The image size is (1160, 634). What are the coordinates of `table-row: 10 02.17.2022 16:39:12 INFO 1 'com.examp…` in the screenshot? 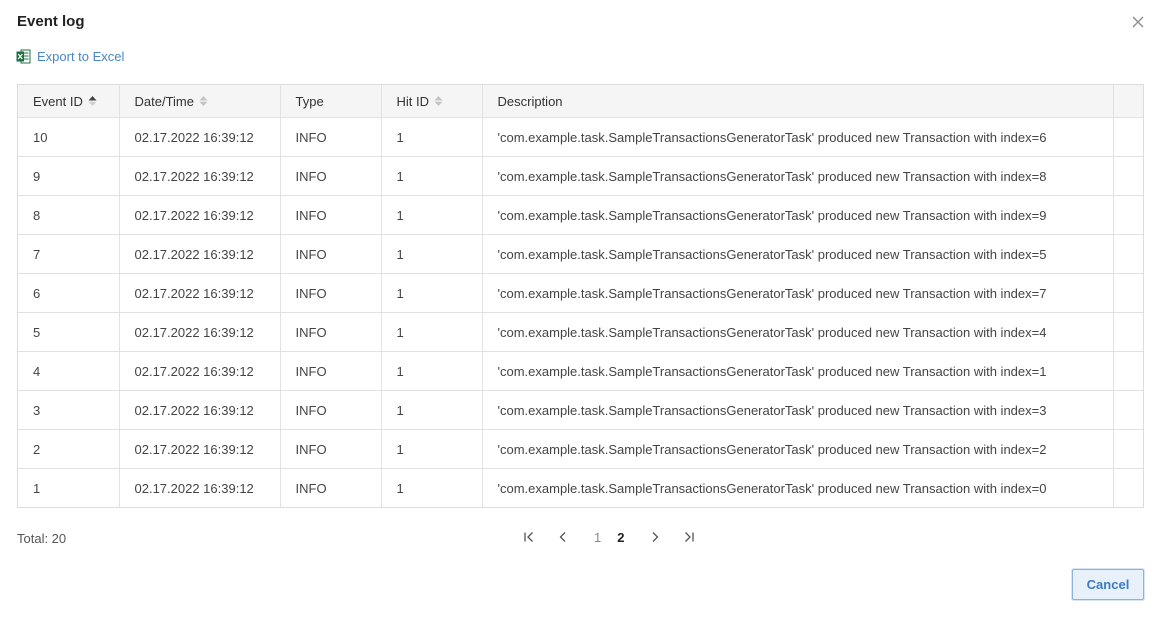 It's located at (580, 137).